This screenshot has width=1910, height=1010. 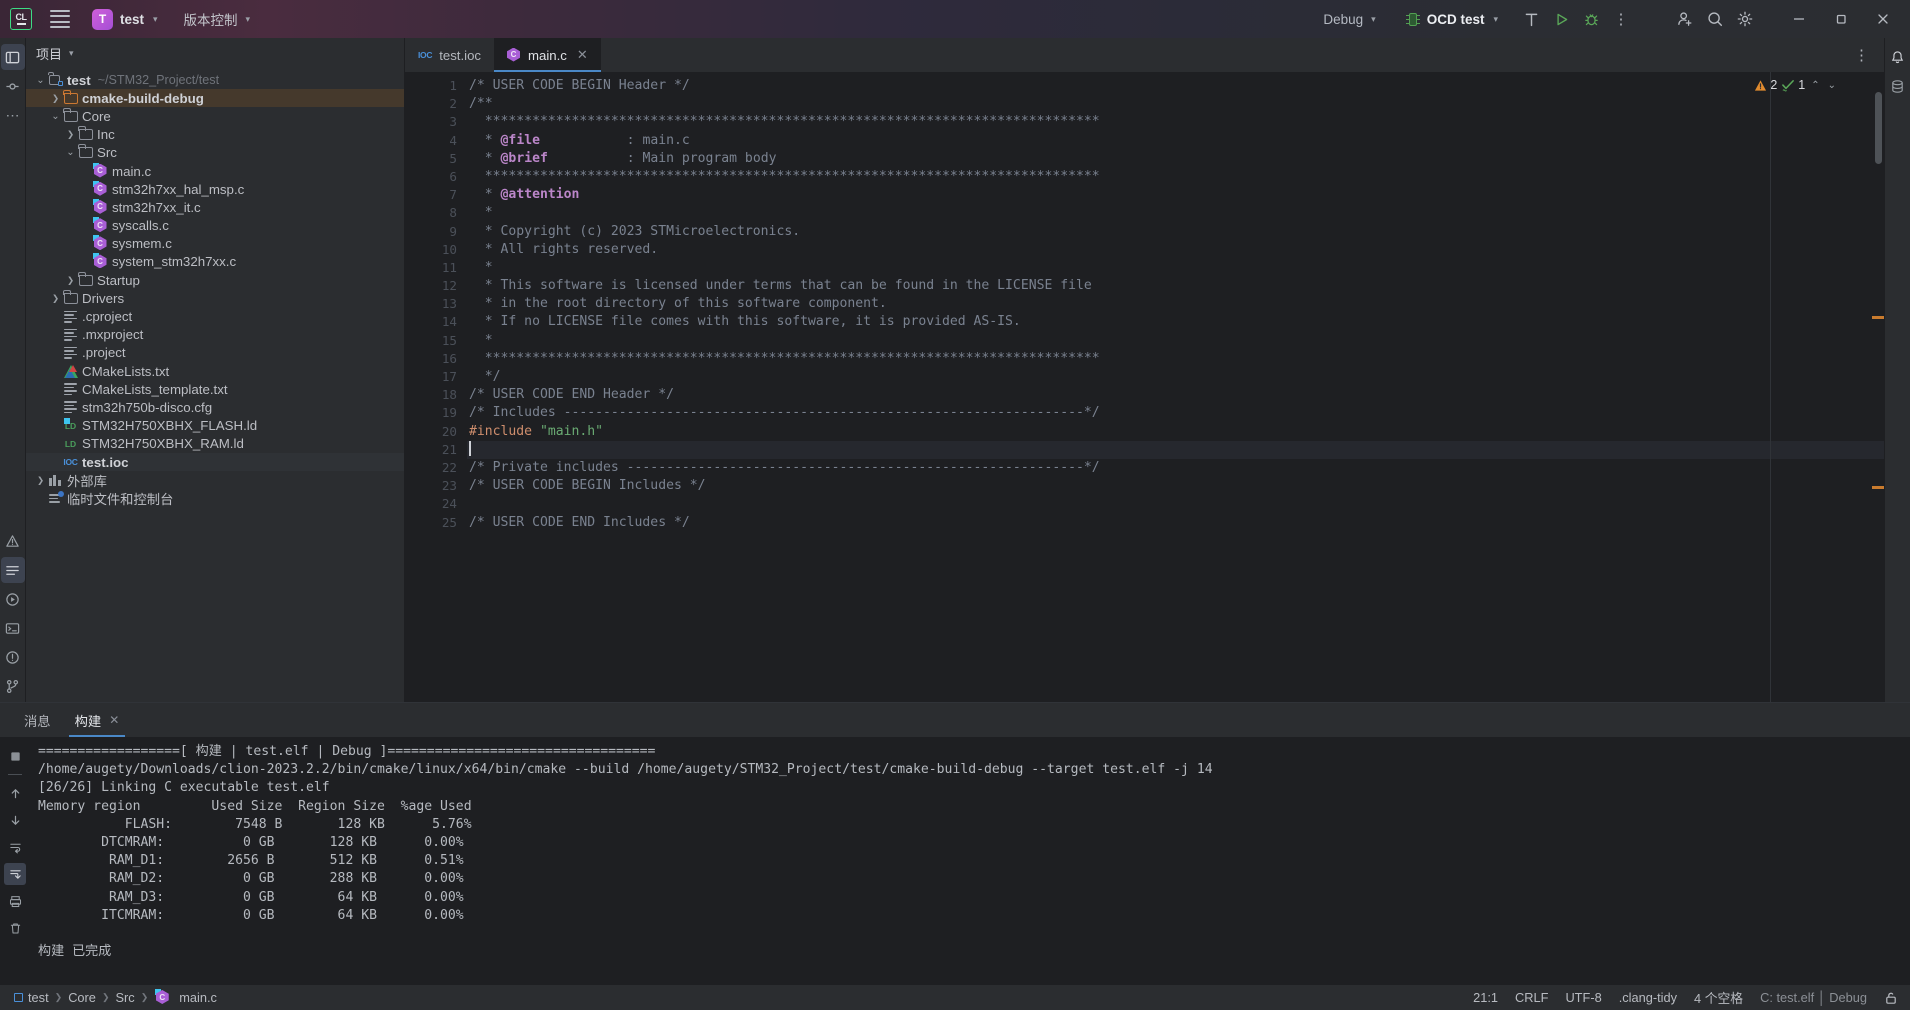 What do you see at coordinates (215, 171) in the screenshot?
I see `tree-item: Cmain.c` at bounding box center [215, 171].